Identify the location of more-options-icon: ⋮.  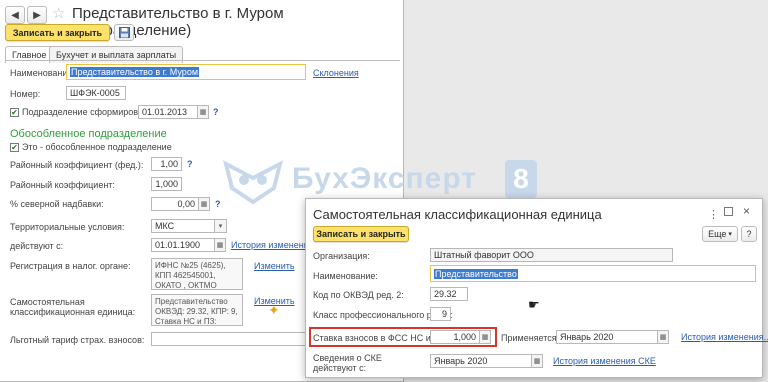
(713, 214).